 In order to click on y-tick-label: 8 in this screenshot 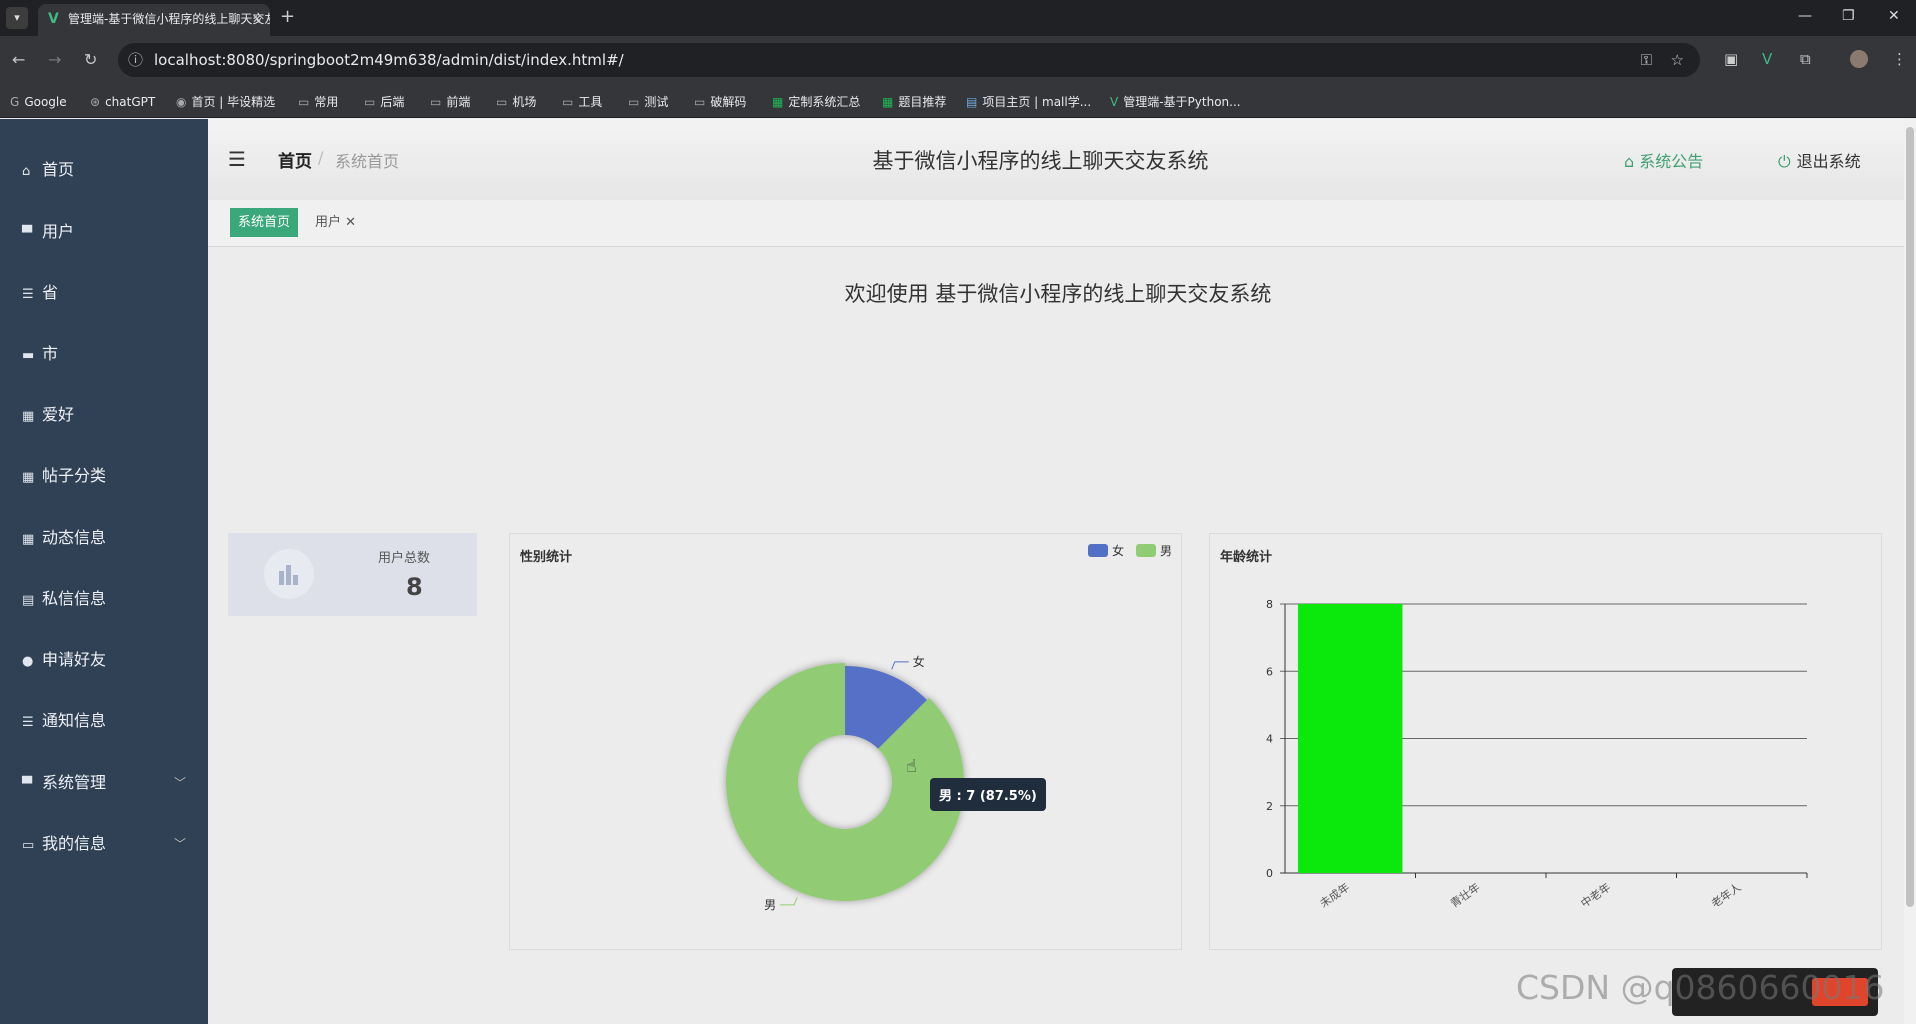, I will do `click(1269, 604)`.